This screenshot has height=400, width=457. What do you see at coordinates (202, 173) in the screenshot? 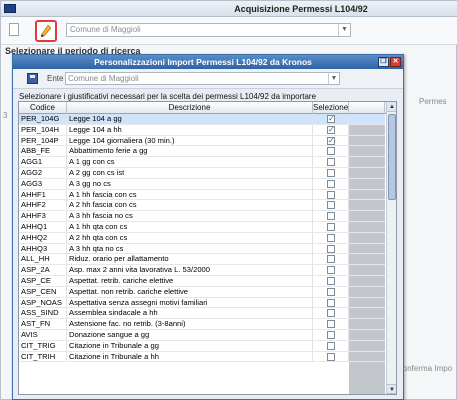
I see `table-row: AGG2 A 2 gg con cs ist` at bounding box center [202, 173].